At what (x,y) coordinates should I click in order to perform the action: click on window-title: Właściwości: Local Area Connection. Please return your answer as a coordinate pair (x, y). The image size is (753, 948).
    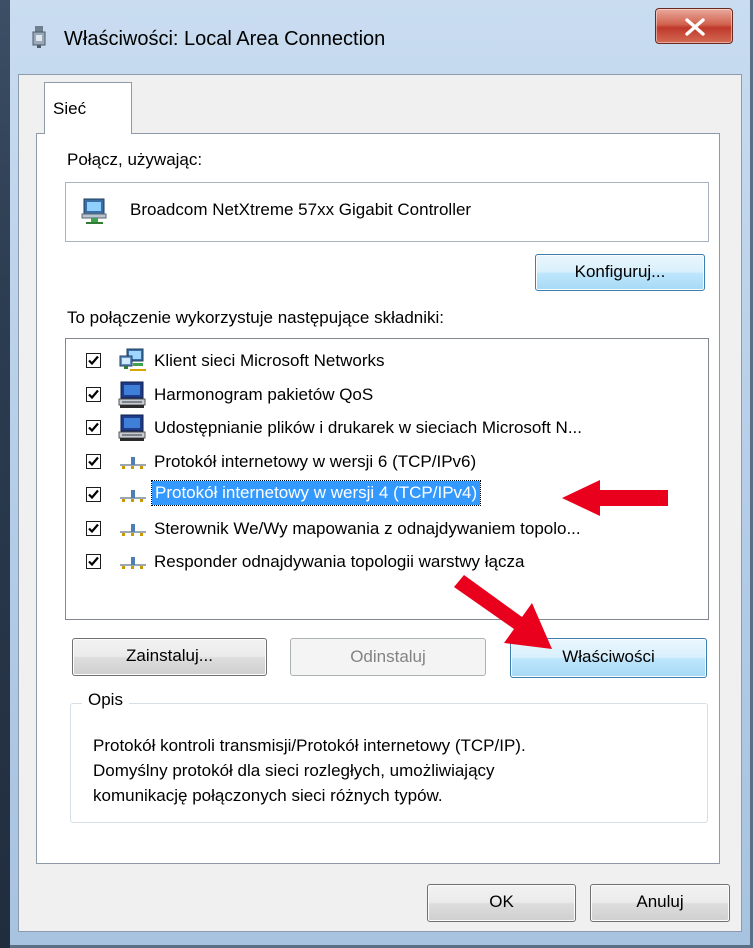
    Looking at the image, I should click on (225, 39).